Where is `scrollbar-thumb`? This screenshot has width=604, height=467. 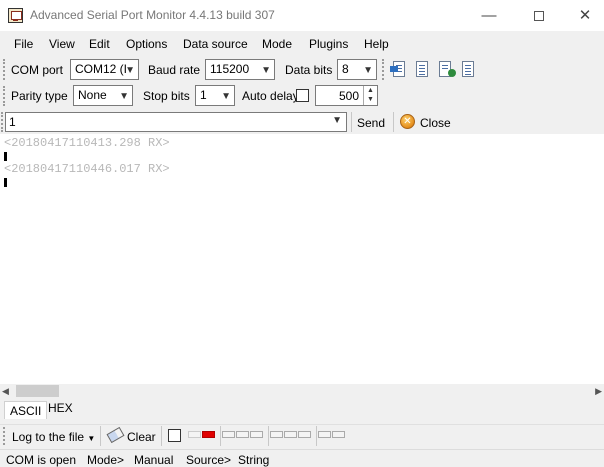
scrollbar-thumb is located at coordinates (37, 391).